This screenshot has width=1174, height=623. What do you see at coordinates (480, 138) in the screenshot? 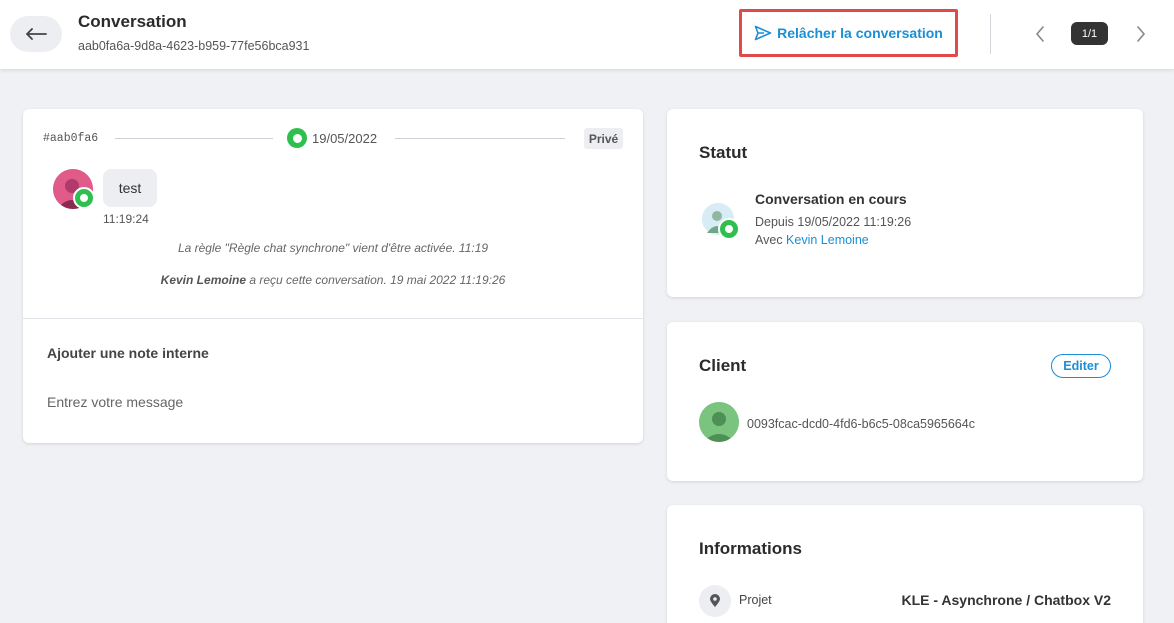
I see `date-separator-right` at bounding box center [480, 138].